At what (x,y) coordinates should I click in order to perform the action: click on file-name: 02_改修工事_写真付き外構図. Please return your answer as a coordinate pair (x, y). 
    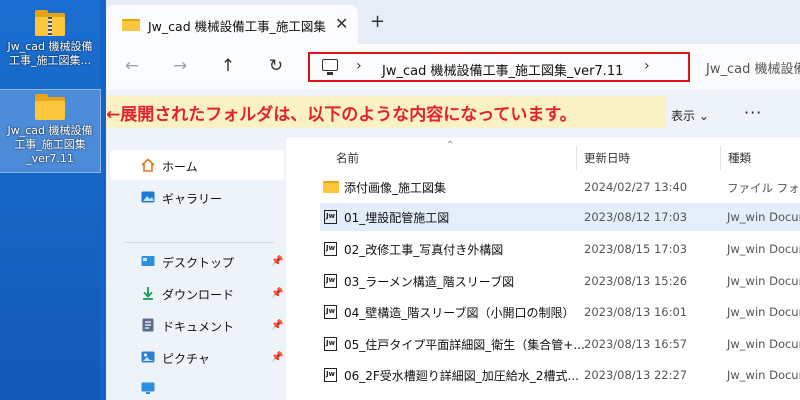
    Looking at the image, I should click on (424, 250).